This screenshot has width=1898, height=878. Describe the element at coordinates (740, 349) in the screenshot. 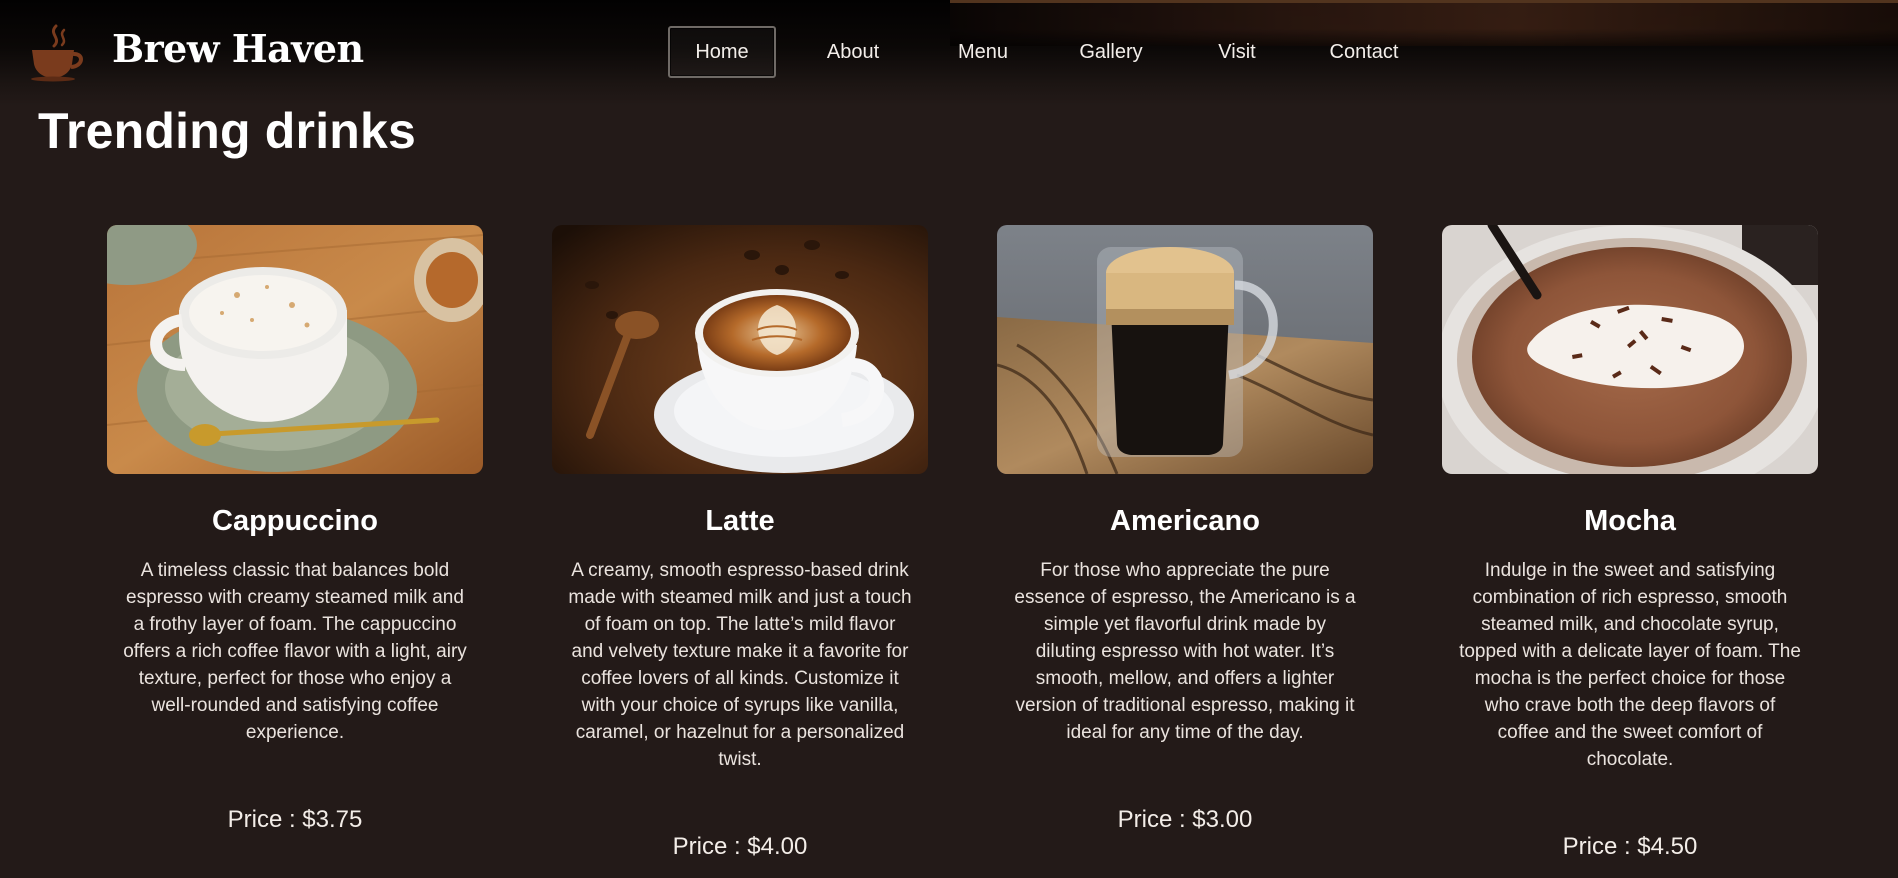

I see `latte-image` at that location.